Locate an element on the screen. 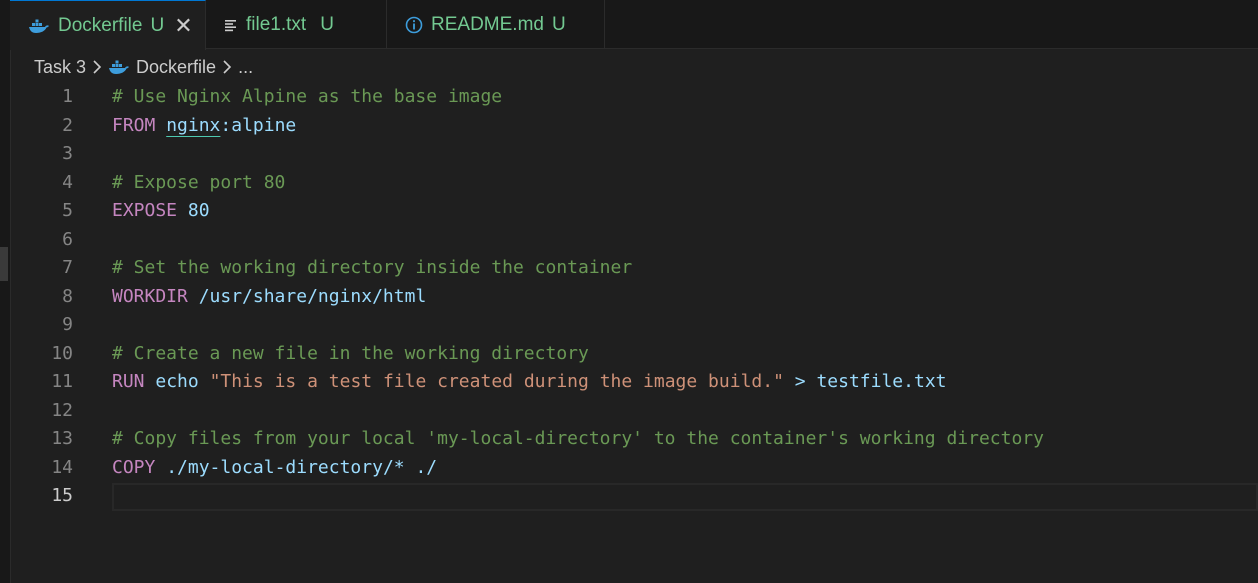 This screenshot has width=1258, height=583. code-token: FROM is located at coordinates (134, 125).